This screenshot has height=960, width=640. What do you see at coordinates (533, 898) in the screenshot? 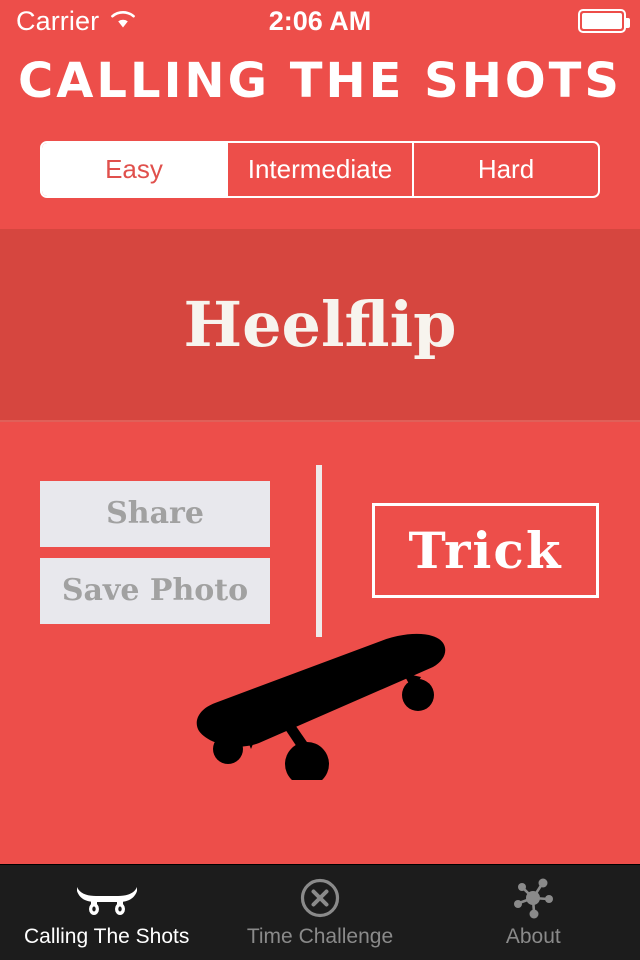
I see `network-nodes-icon` at bounding box center [533, 898].